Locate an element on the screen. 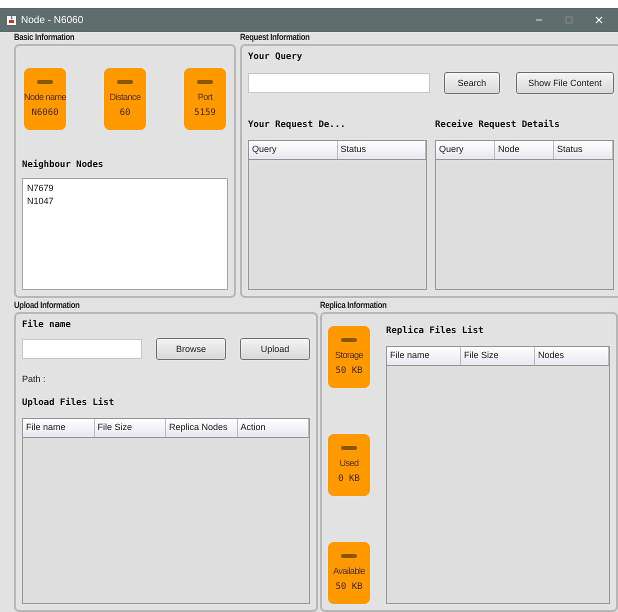  section-title: Upload Information is located at coordinates (47, 306).